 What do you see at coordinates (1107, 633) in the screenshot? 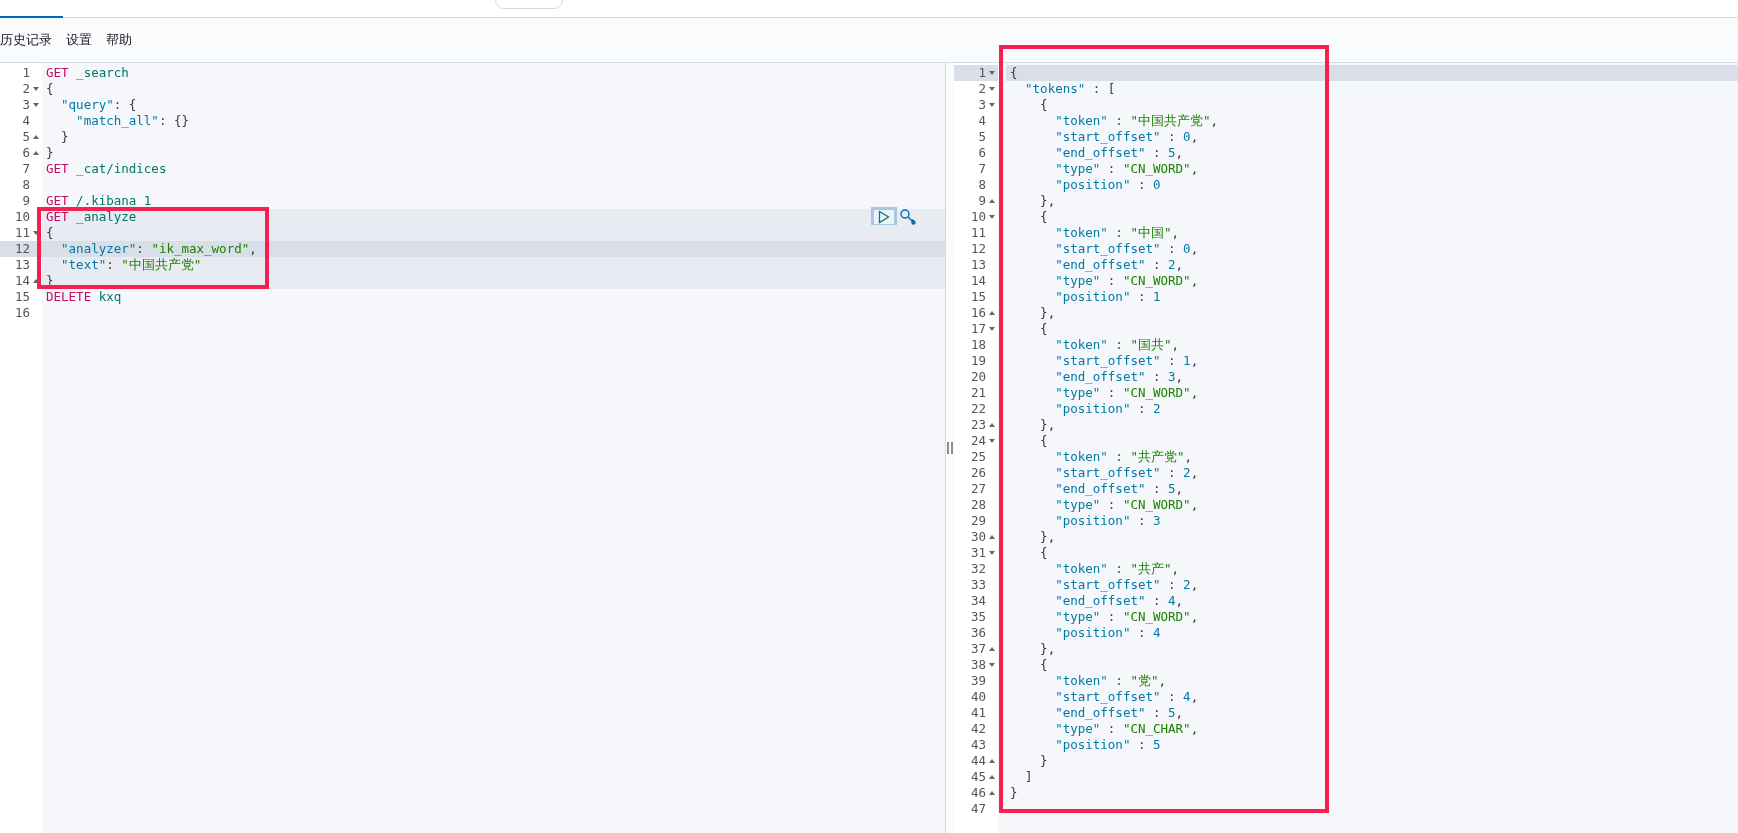
I see `code-line: "position" : 4` at bounding box center [1107, 633].